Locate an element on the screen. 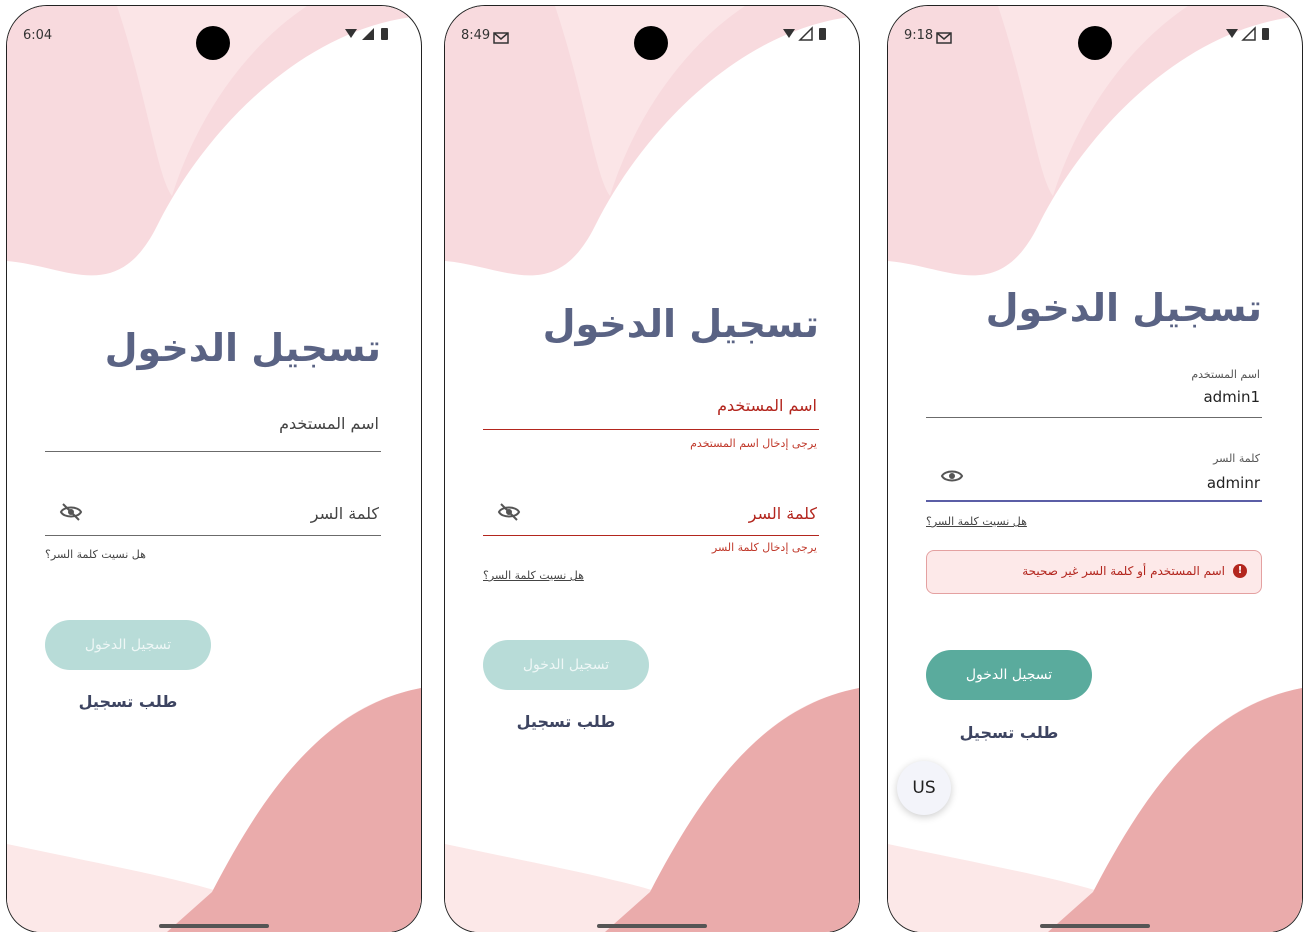 This screenshot has height=932, width=1306. status-bar: 8:49 is located at coordinates (652, 33).